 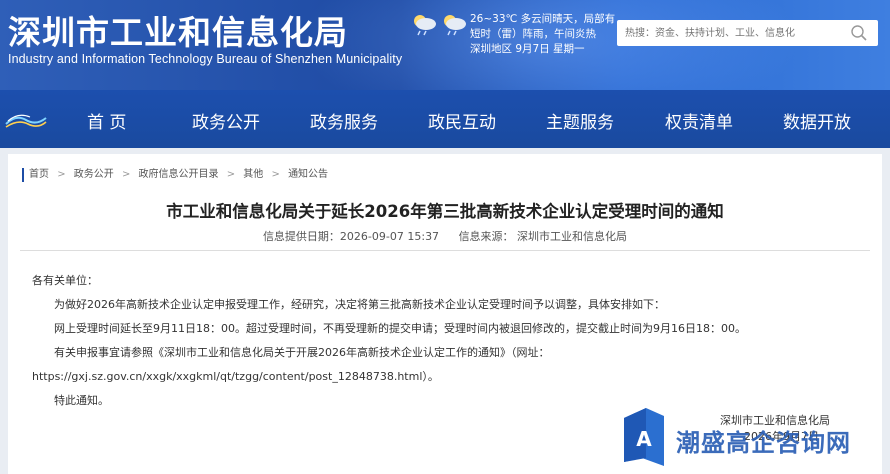 What do you see at coordinates (543, 19) in the screenshot?
I see `weather-line-1: 26~33℃ 多云间晴天，局部有` at bounding box center [543, 19].